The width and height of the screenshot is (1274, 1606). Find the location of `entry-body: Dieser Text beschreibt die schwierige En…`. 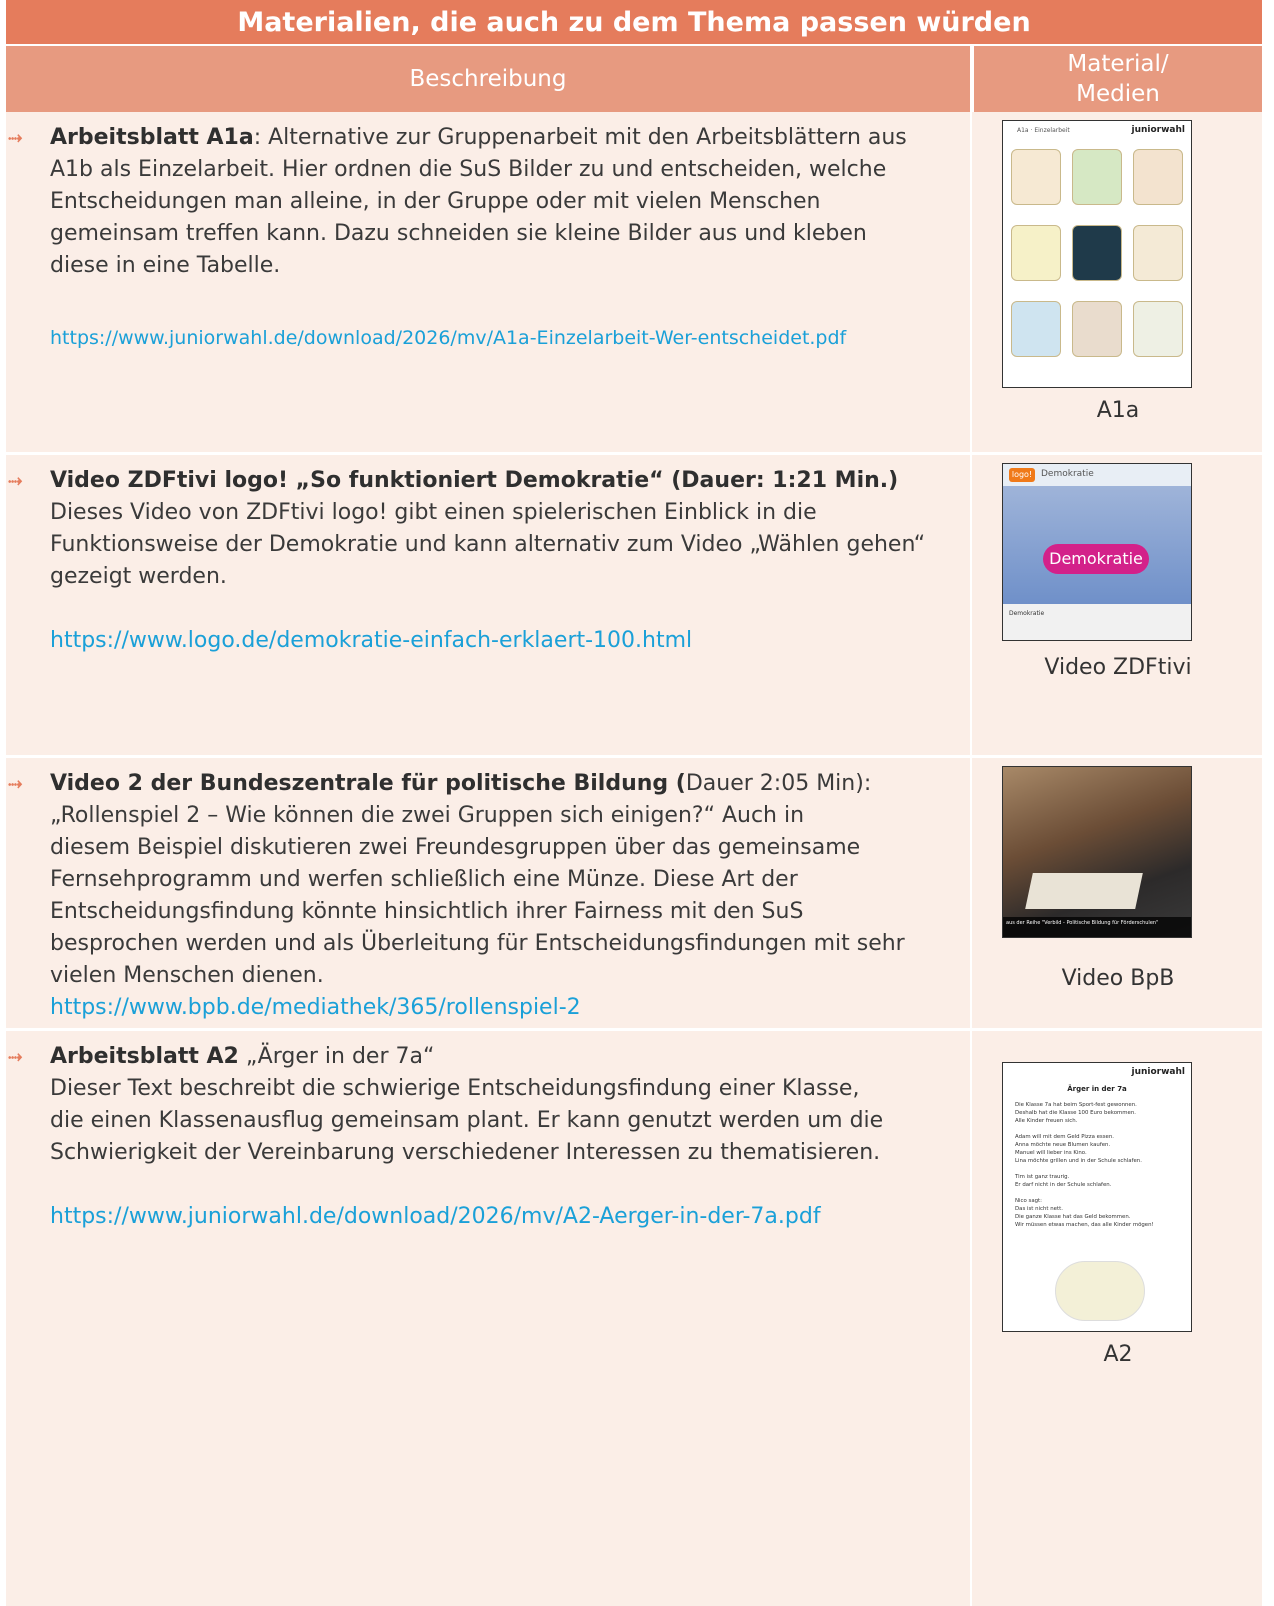

entry-body: Dieser Text beschreibt die schwierige En… is located at coordinates (478, 1121).